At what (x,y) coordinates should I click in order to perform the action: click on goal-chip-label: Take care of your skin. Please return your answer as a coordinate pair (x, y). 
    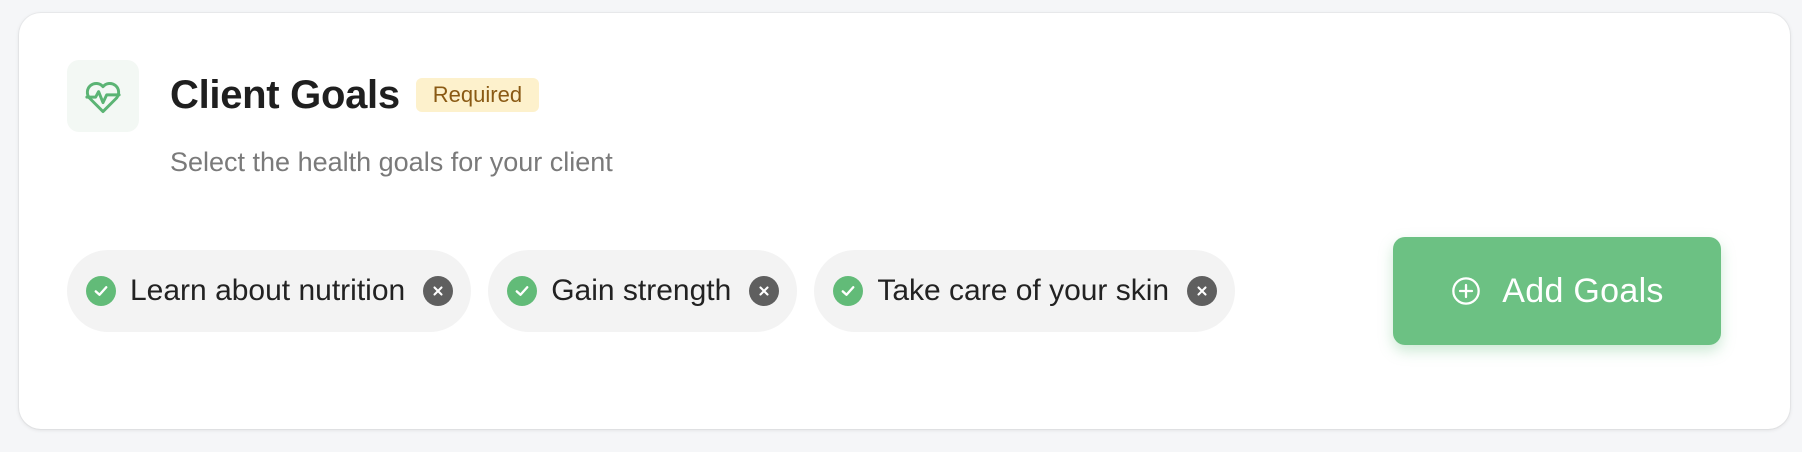
    Looking at the image, I should click on (1023, 290).